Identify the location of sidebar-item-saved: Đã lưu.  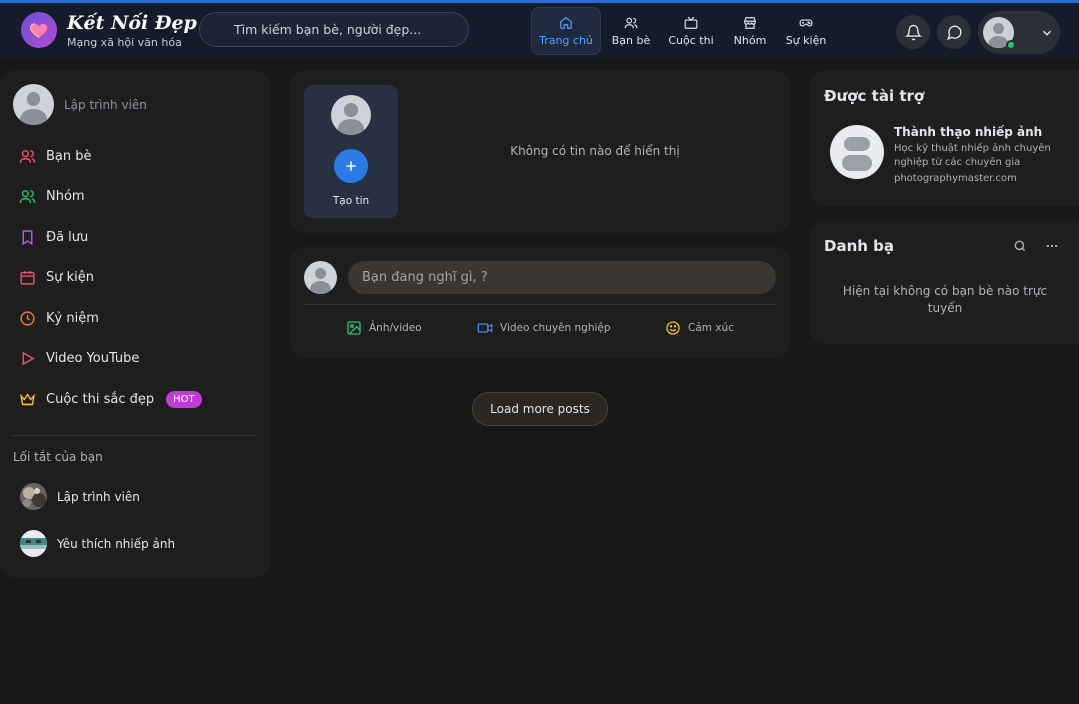
(53, 237).